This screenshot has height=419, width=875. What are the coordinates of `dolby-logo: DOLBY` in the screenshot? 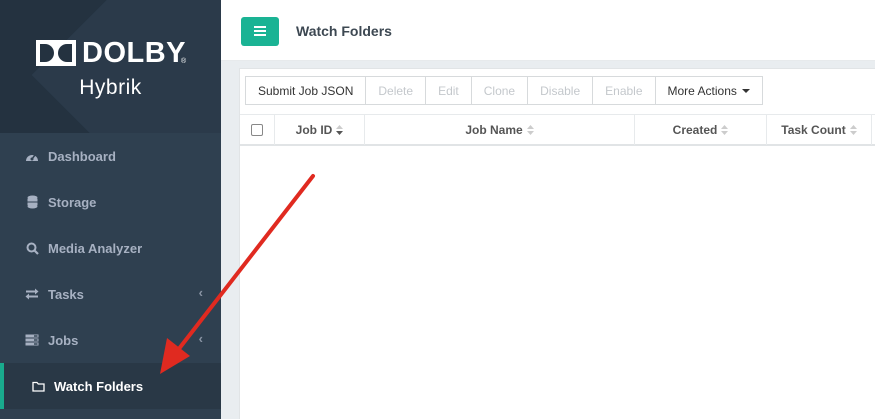 It's located at (111, 53).